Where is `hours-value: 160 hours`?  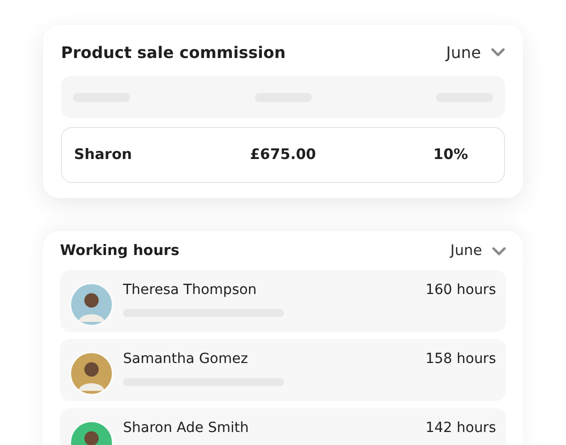
hours-value: 160 hours is located at coordinates (460, 290).